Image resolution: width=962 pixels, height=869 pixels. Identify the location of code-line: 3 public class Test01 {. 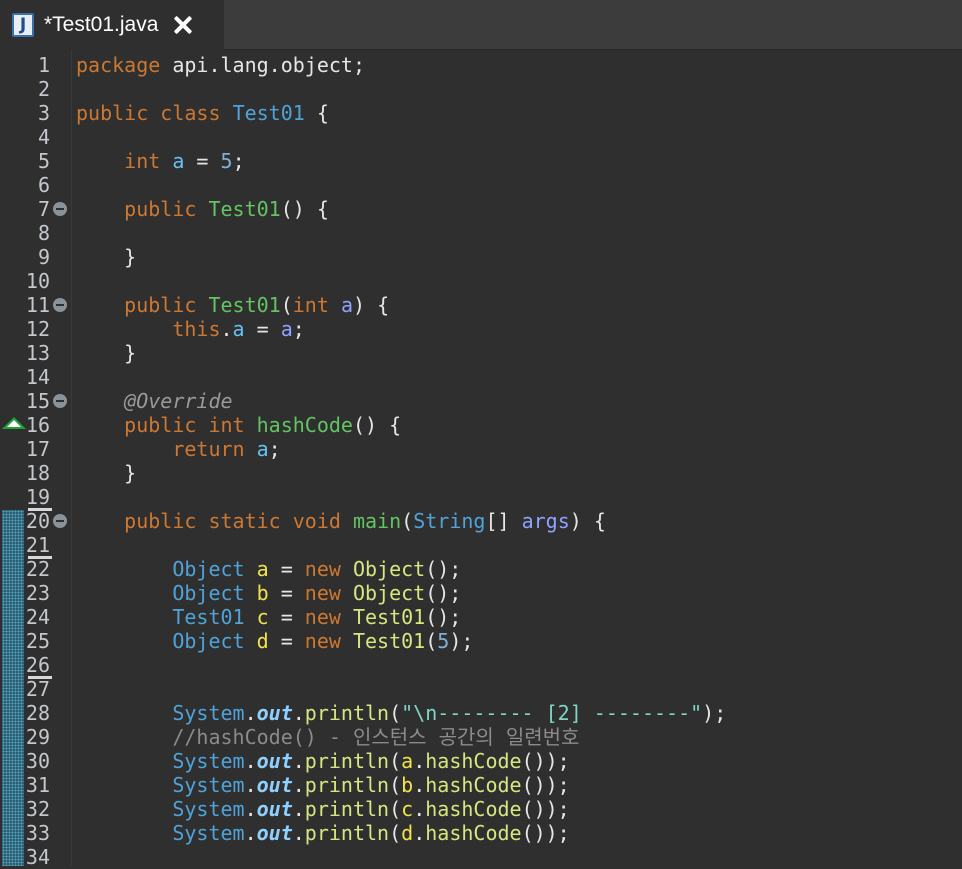
(481, 113).